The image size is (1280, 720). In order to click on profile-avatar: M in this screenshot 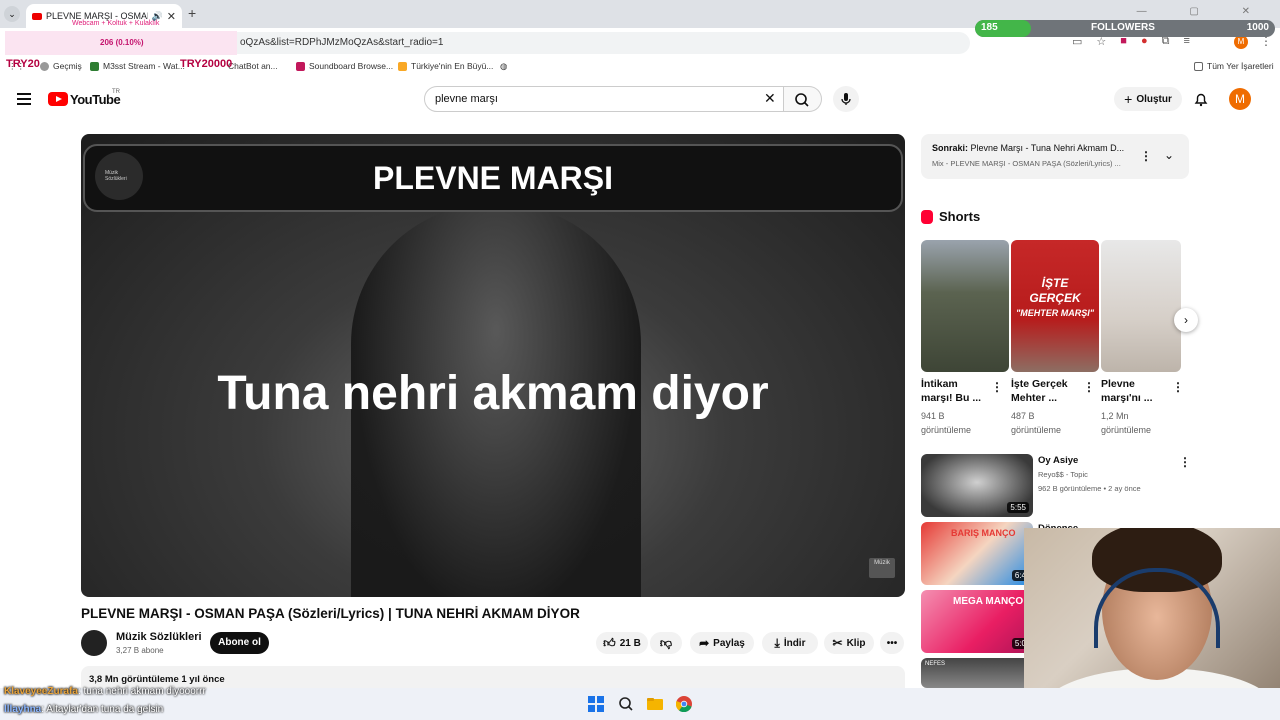, I will do `click(1241, 42)`.